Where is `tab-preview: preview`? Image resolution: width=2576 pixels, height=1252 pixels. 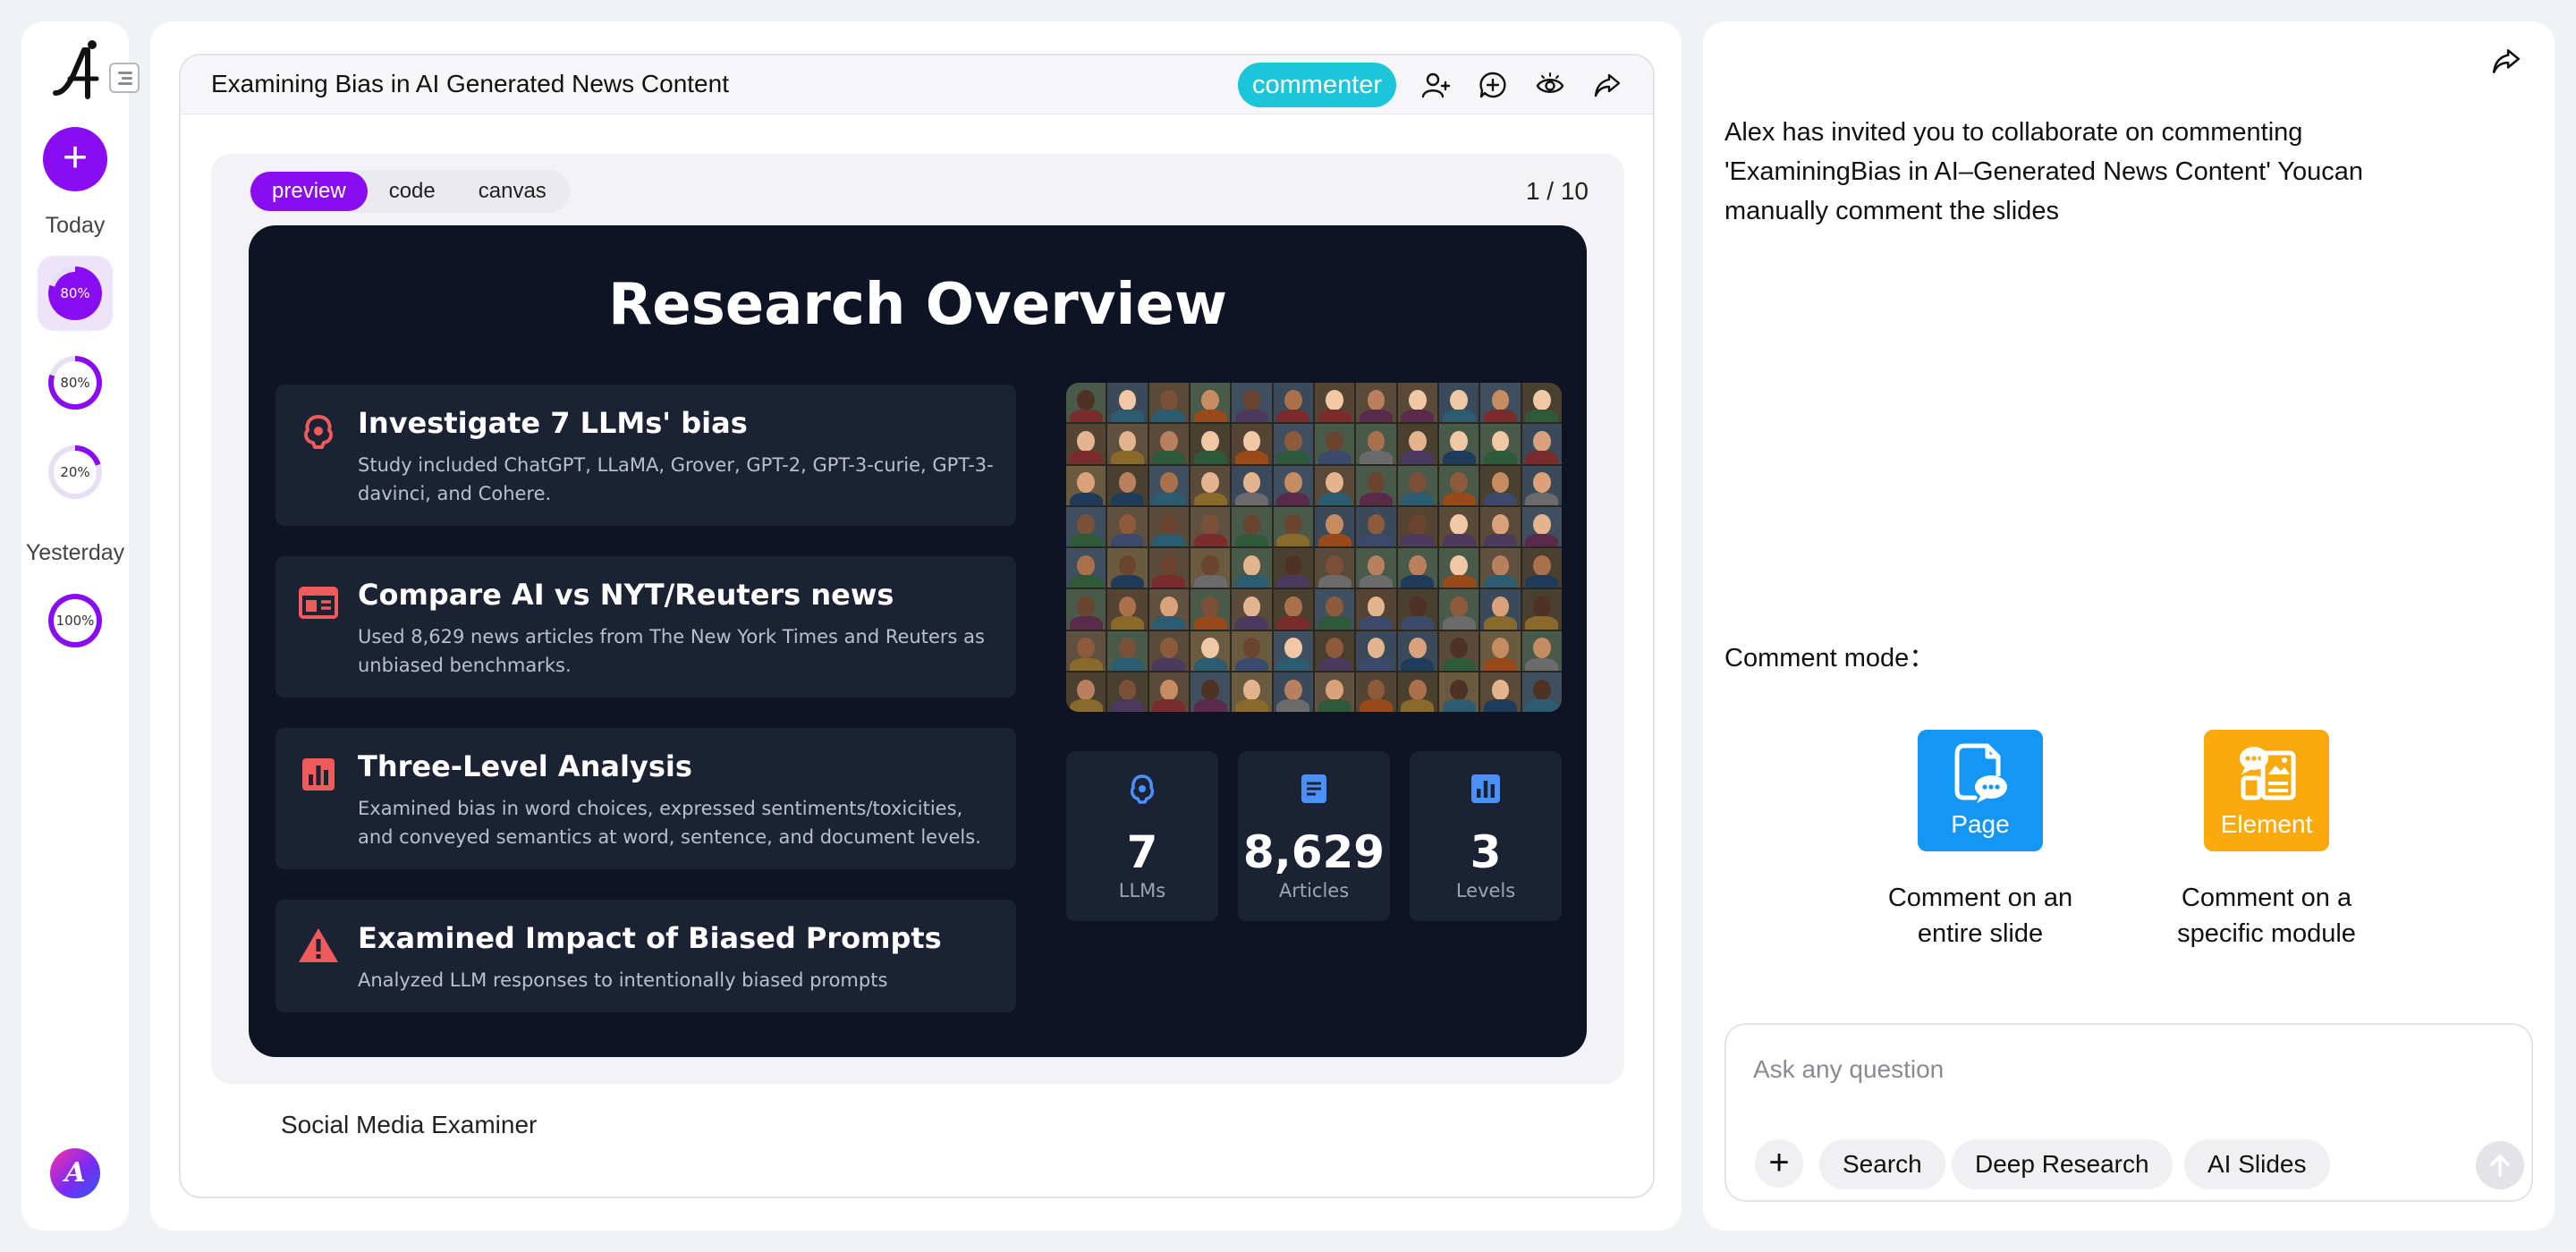
tab-preview: preview is located at coordinates (309, 191).